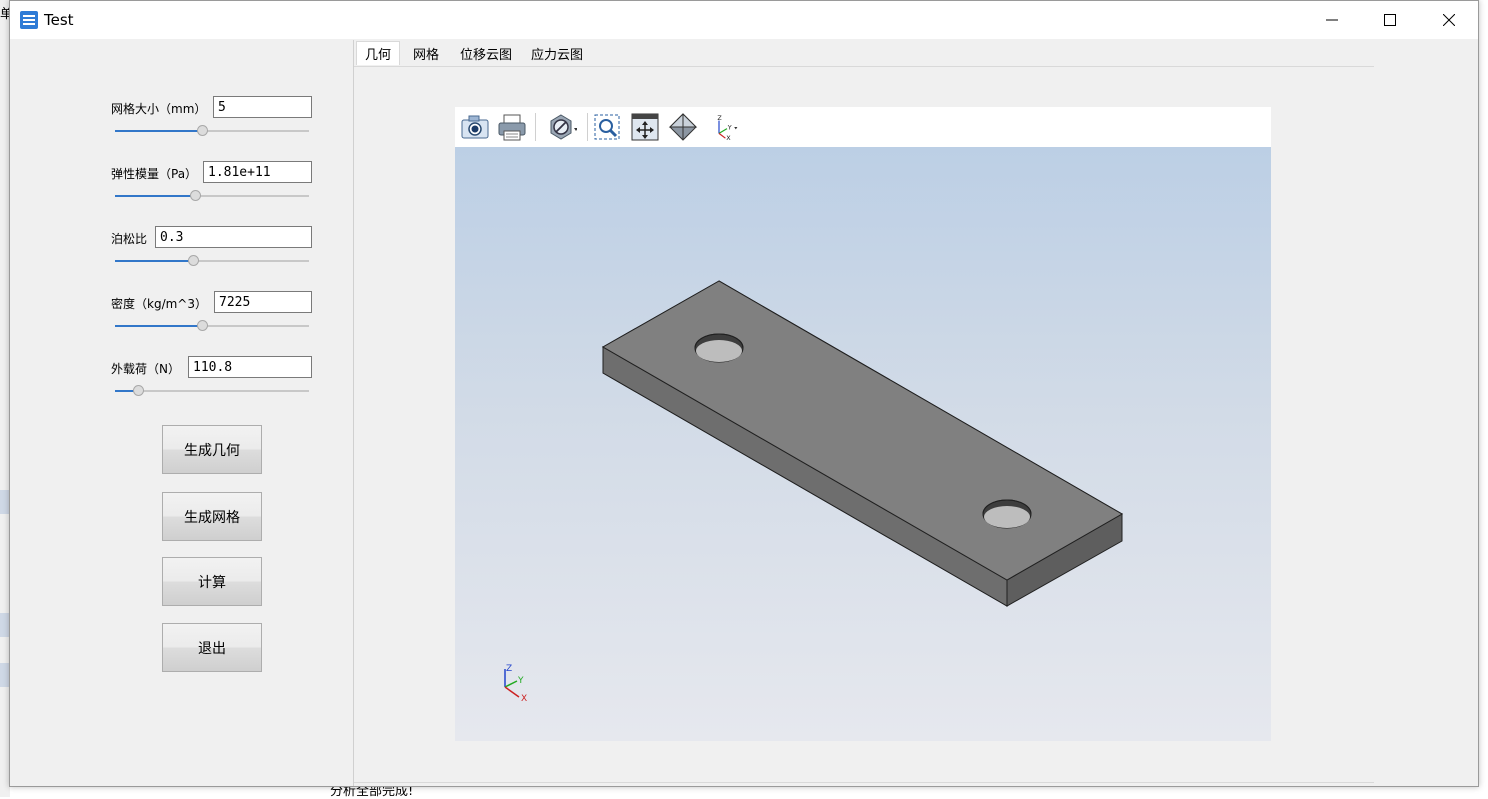  What do you see at coordinates (159, 304) in the screenshot?
I see `density-label: 密度（kg/m^3）` at bounding box center [159, 304].